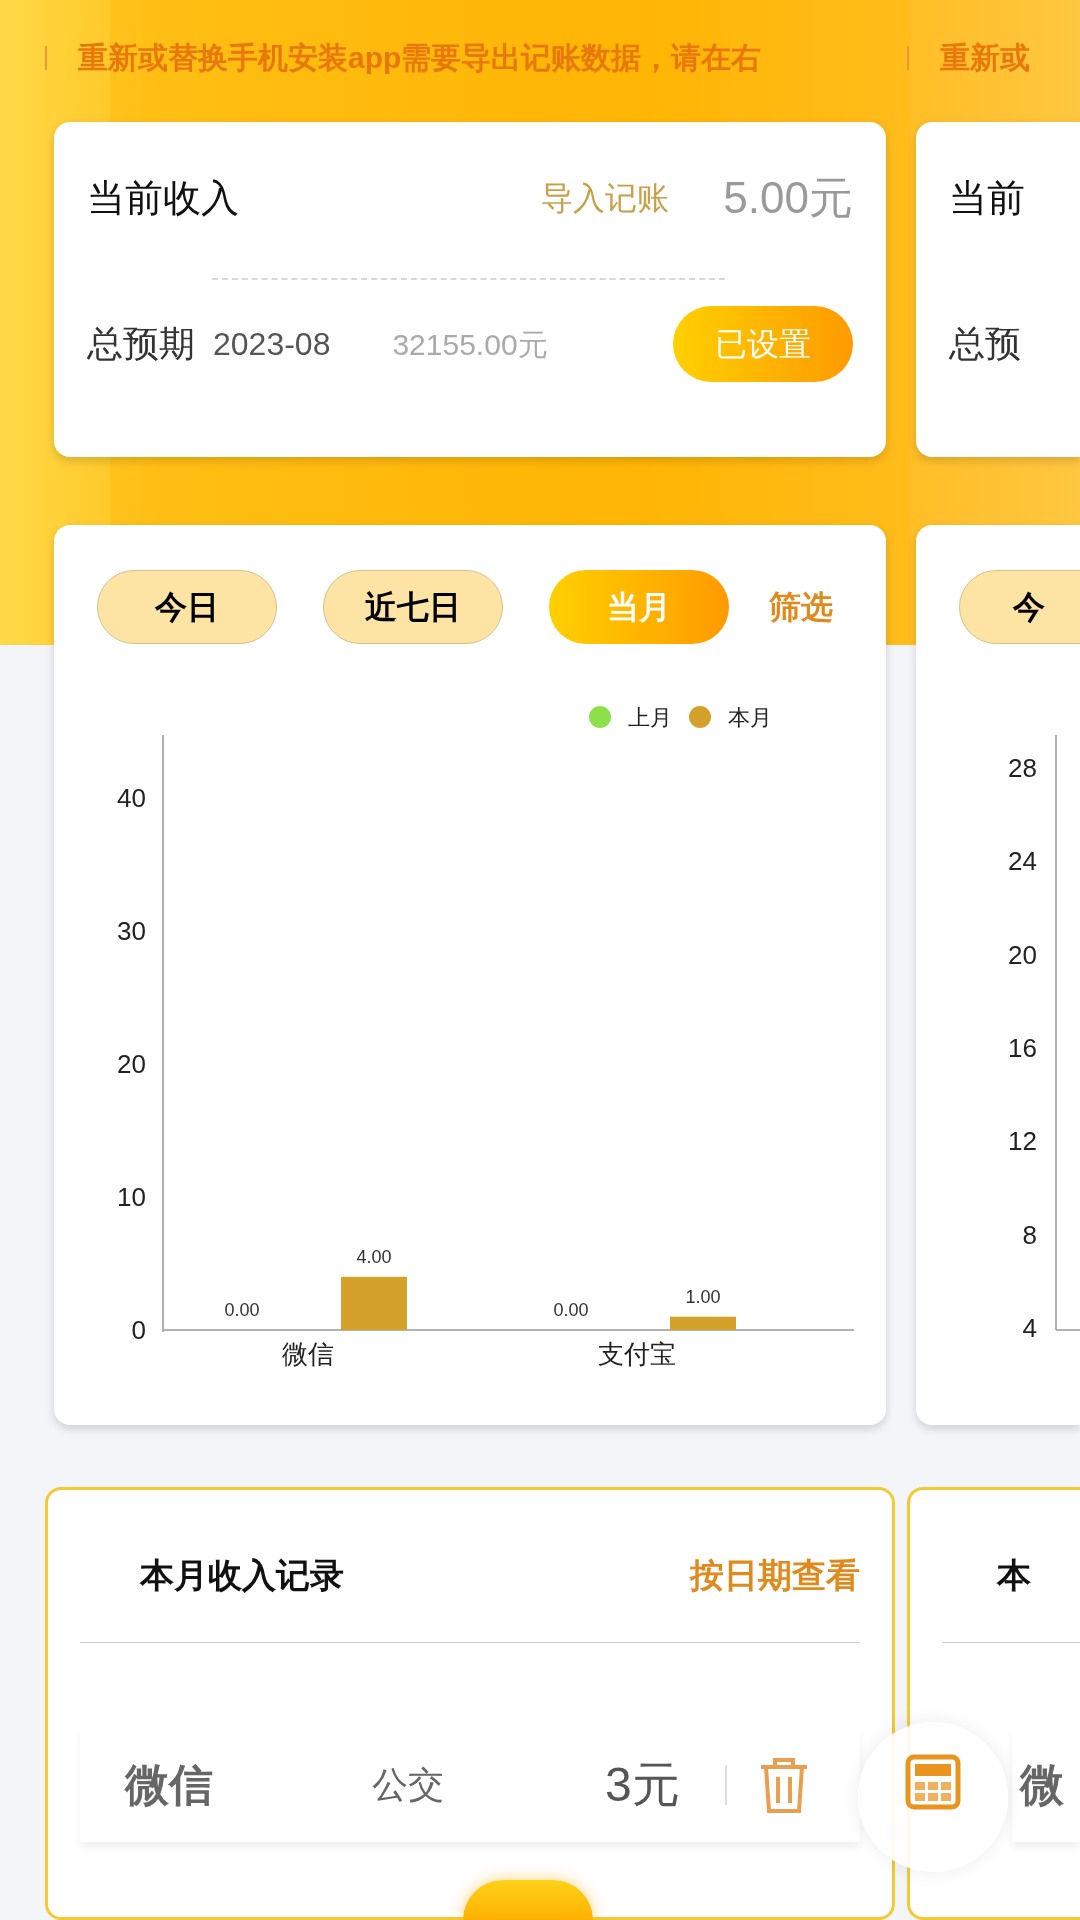 The height and width of the screenshot is (1920, 1080). Describe the element at coordinates (788, 198) in the screenshot. I see `income-amount: 5.00元` at that location.